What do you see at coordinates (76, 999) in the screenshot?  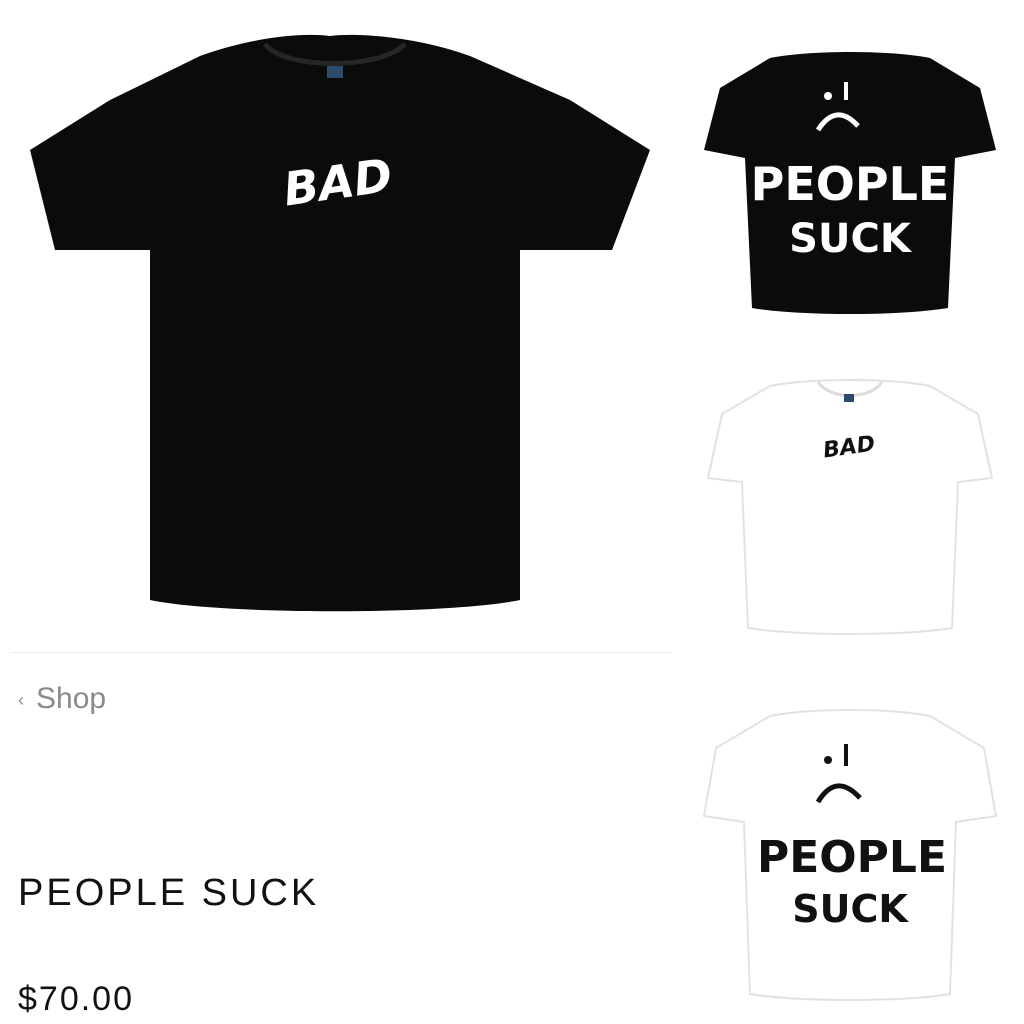 I see `product-price: $70.00` at bounding box center [76, 999].